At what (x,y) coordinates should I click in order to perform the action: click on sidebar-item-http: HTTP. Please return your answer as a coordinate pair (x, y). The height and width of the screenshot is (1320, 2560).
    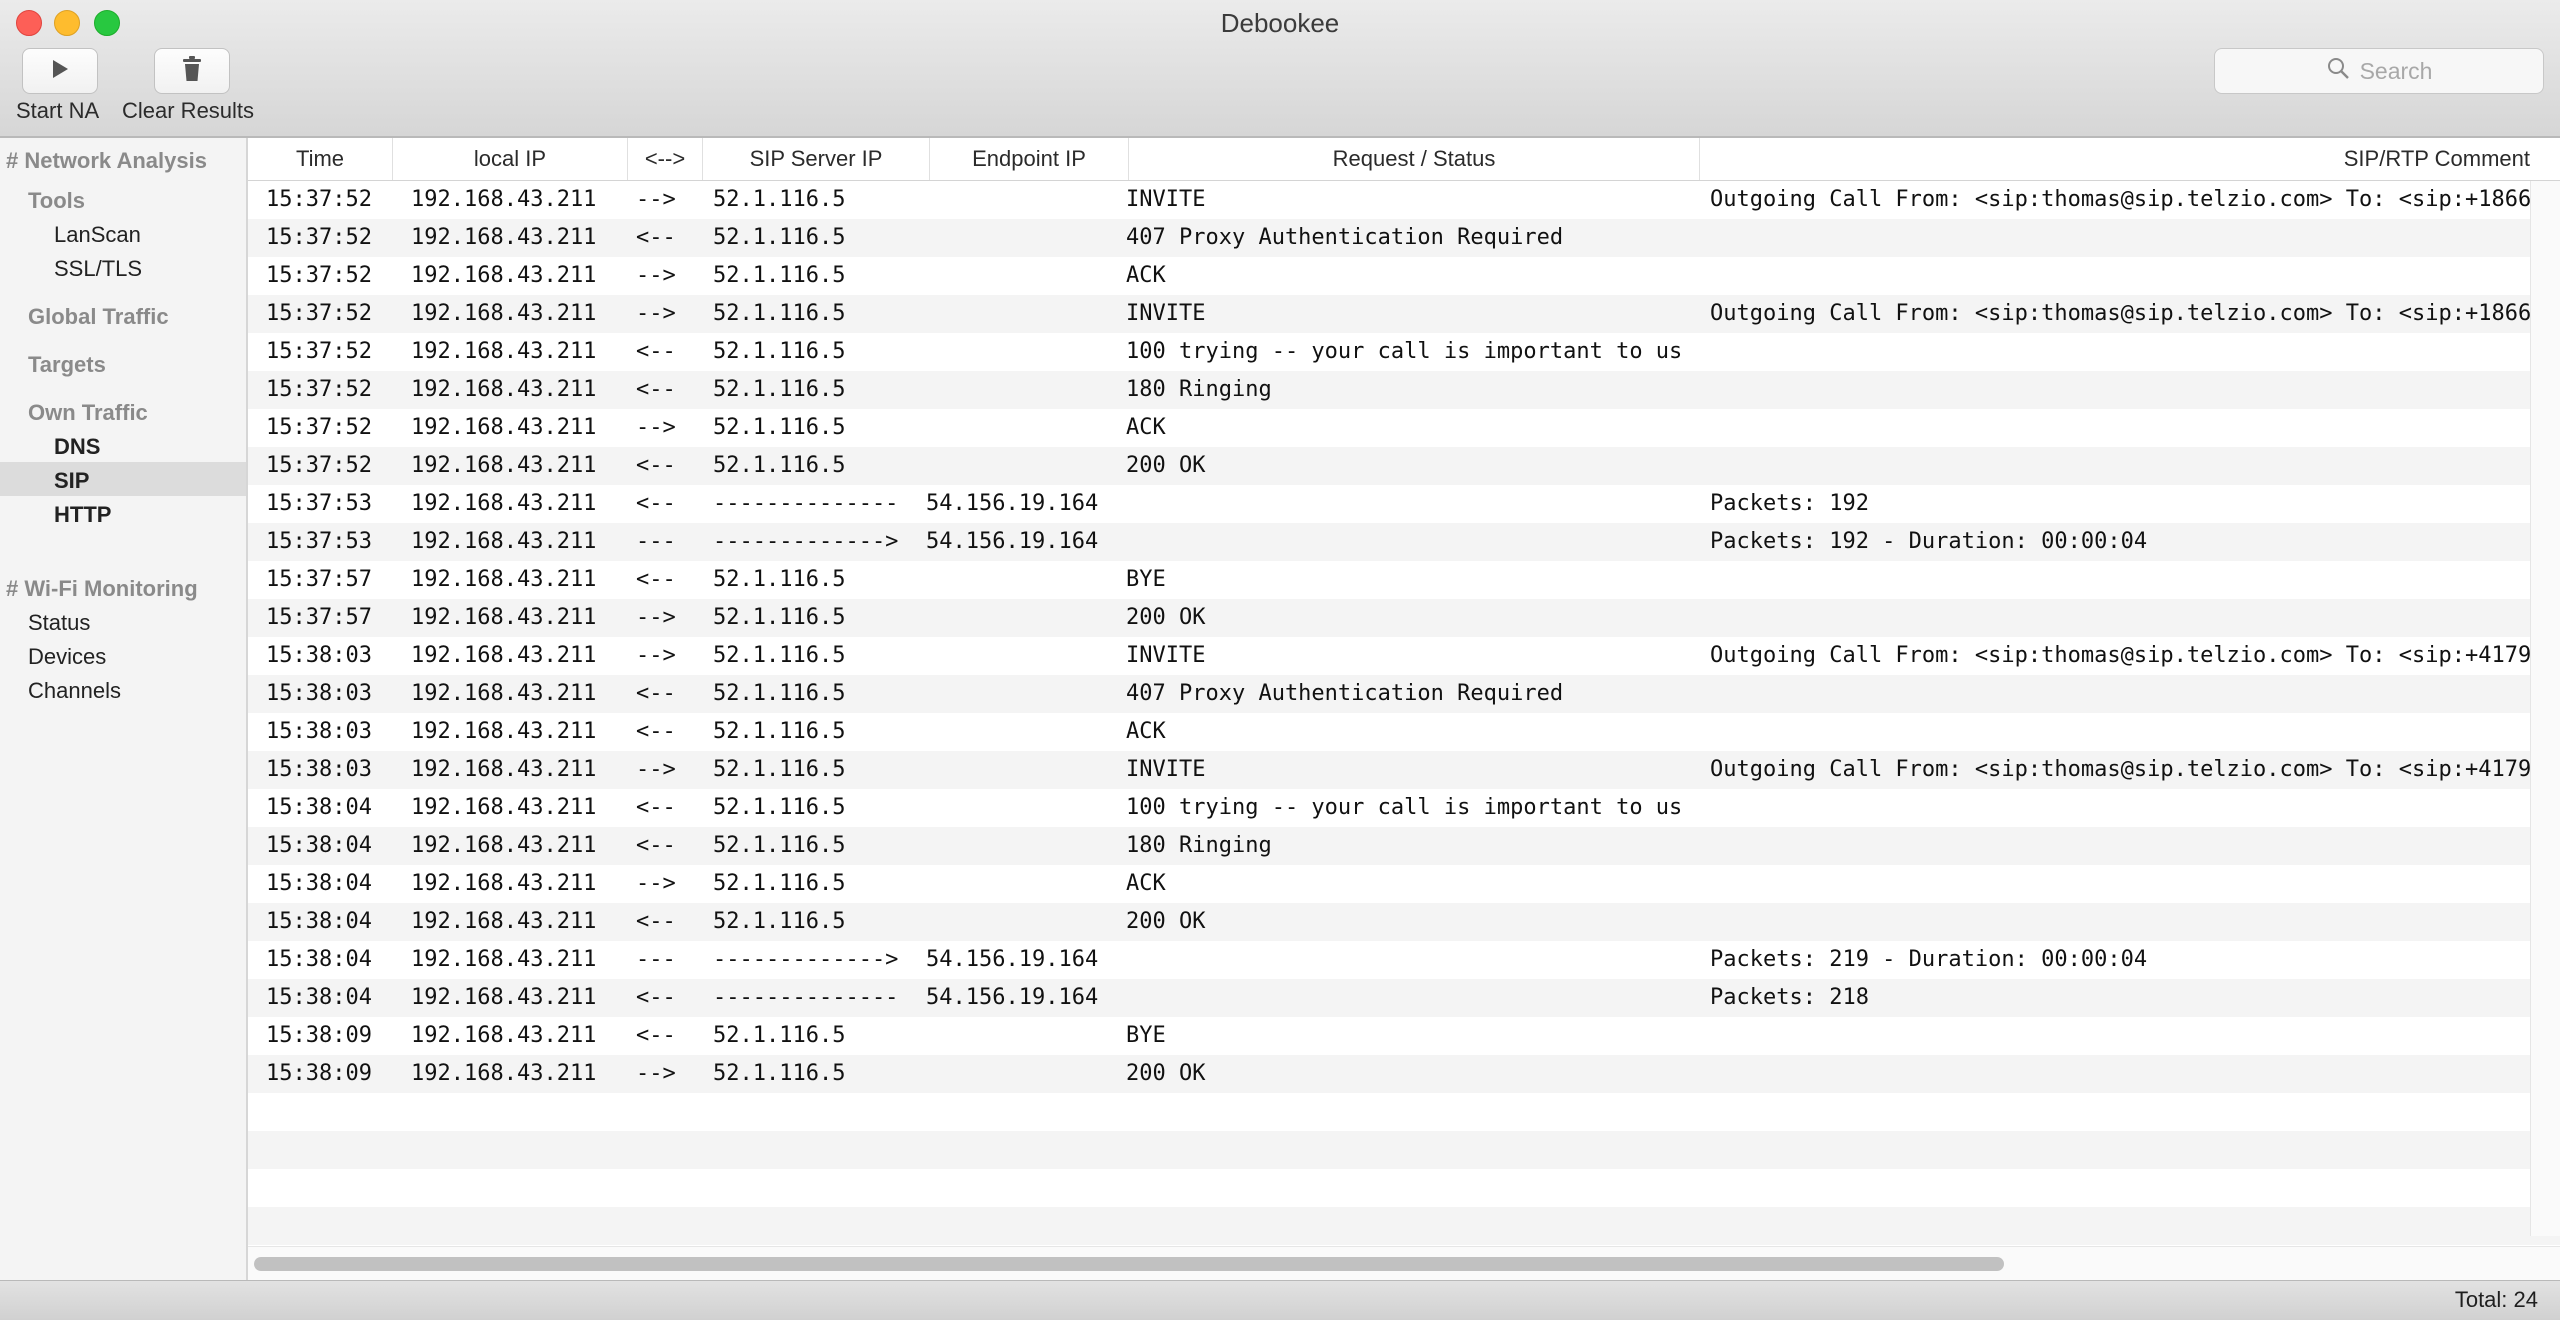
    Looking at the image, I should click on (82, 515).